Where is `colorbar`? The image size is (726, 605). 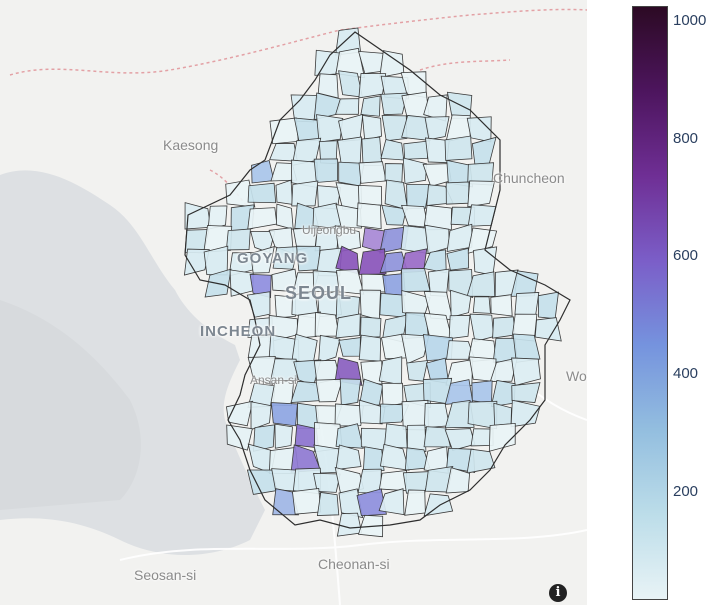 colorbar is located at coordinates (650, 303).